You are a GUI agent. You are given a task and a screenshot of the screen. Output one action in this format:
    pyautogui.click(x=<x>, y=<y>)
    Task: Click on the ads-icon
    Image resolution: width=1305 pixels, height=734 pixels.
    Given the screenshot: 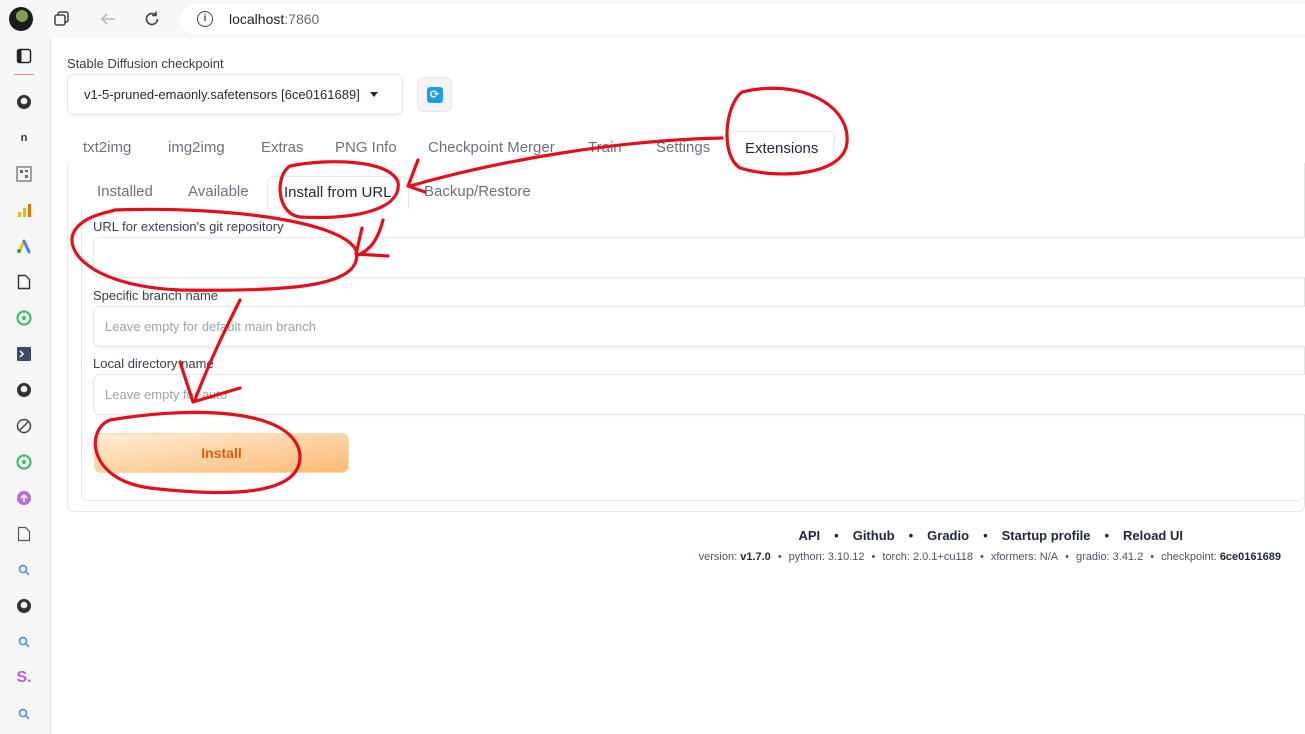 What is the action you would take?
    pyautogui.click(x=24, y=246)
    